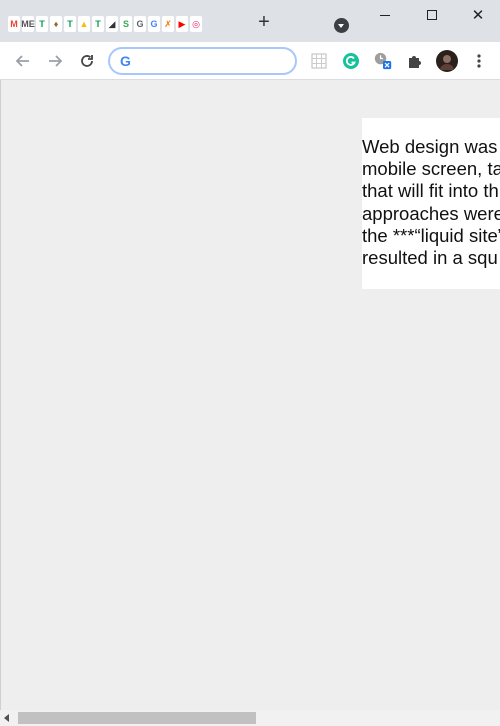  I want to click on figure-icon: ♦, so click(56, 24).